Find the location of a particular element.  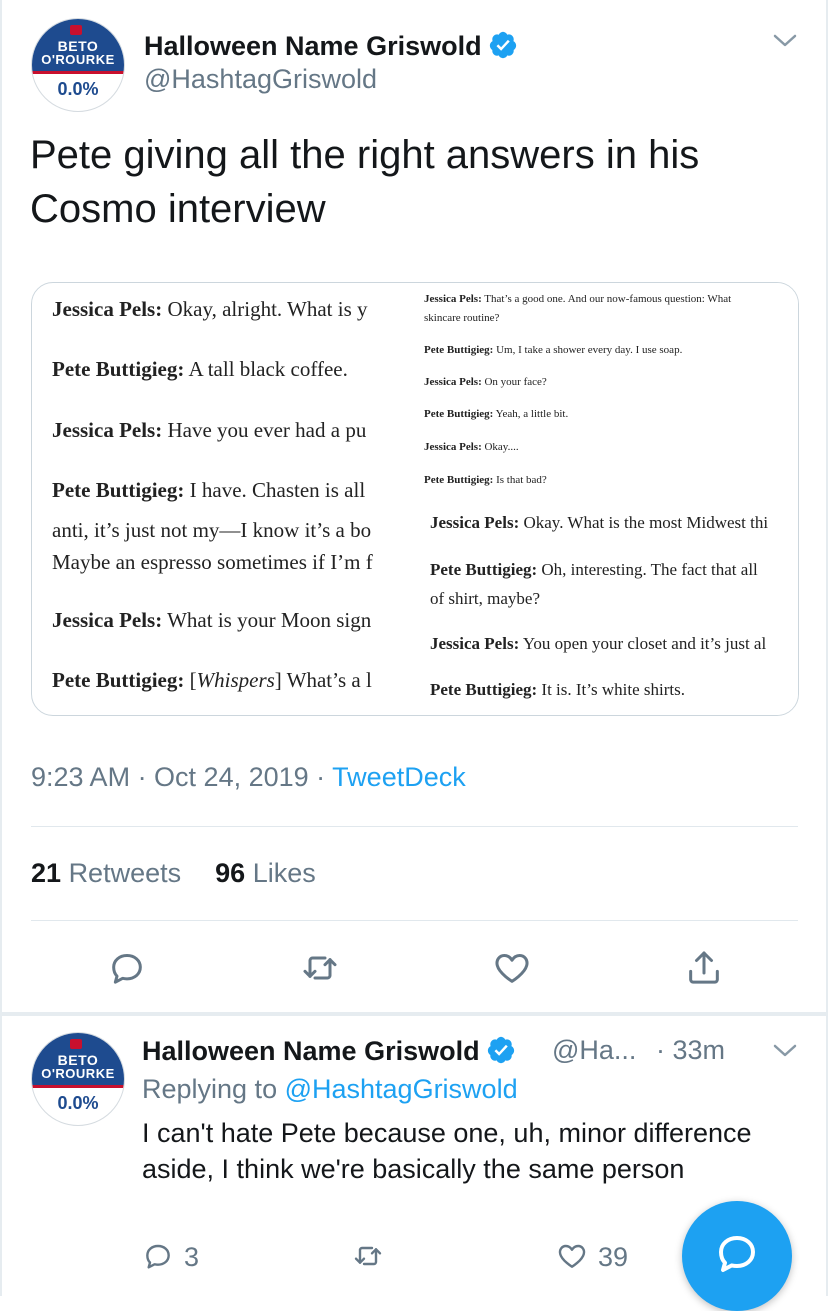

author-name: Halloween Name Griswold is located at coordinates (331, 46).